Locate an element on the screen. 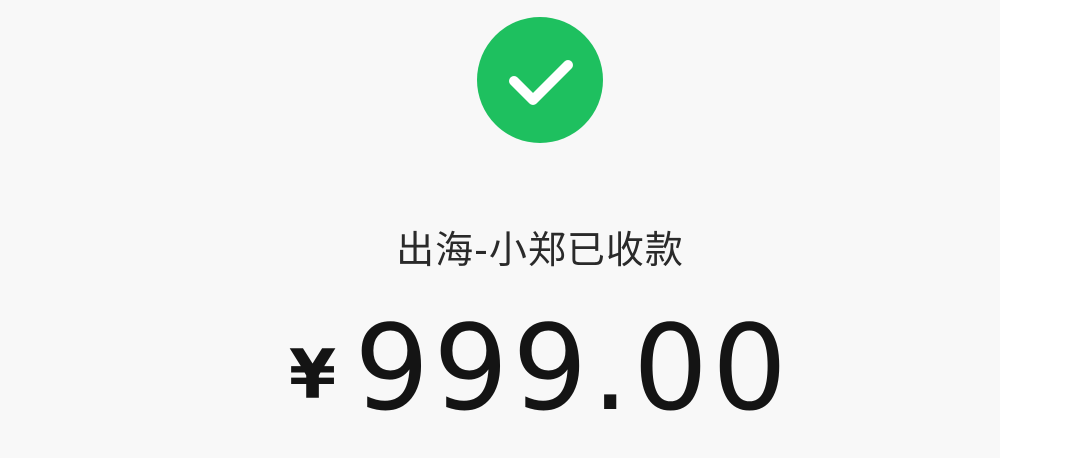 The height and width of the screenshot is (458, 1080). check-icon is located at coordinates (541, 82).